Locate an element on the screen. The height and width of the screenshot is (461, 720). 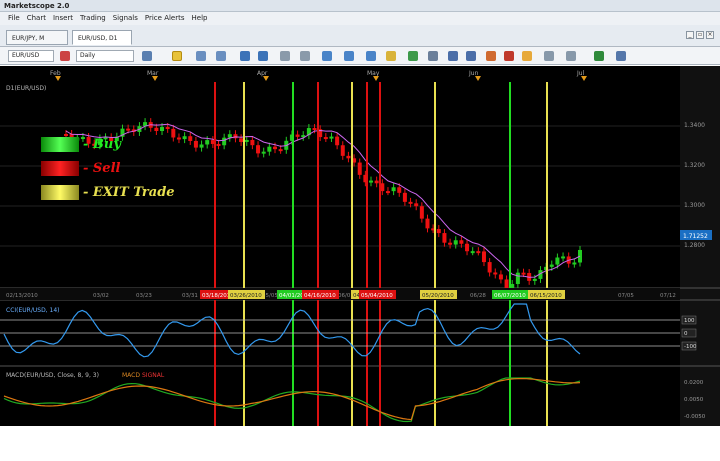
date-marker-label: 05/04/2010 is located at coordinates (377, 296).